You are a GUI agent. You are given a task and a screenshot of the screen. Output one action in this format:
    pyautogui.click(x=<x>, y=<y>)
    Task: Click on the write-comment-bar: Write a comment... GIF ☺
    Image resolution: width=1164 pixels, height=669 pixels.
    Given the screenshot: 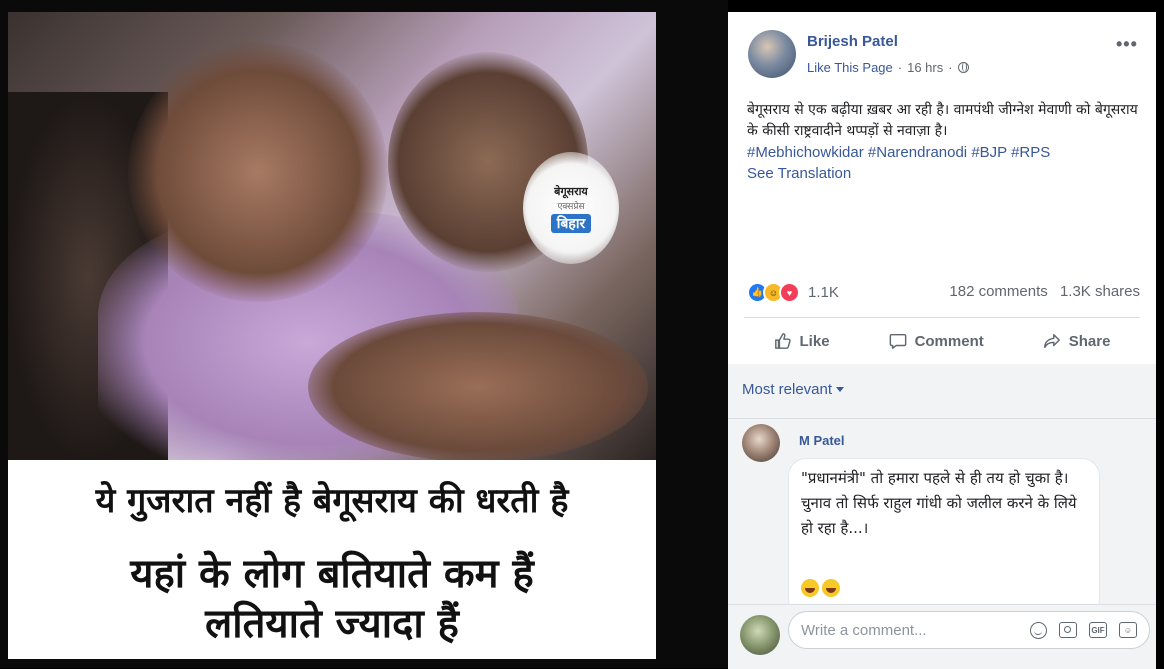 What is the action you would take?
    pyautogui.click(x=942, y=636)
    